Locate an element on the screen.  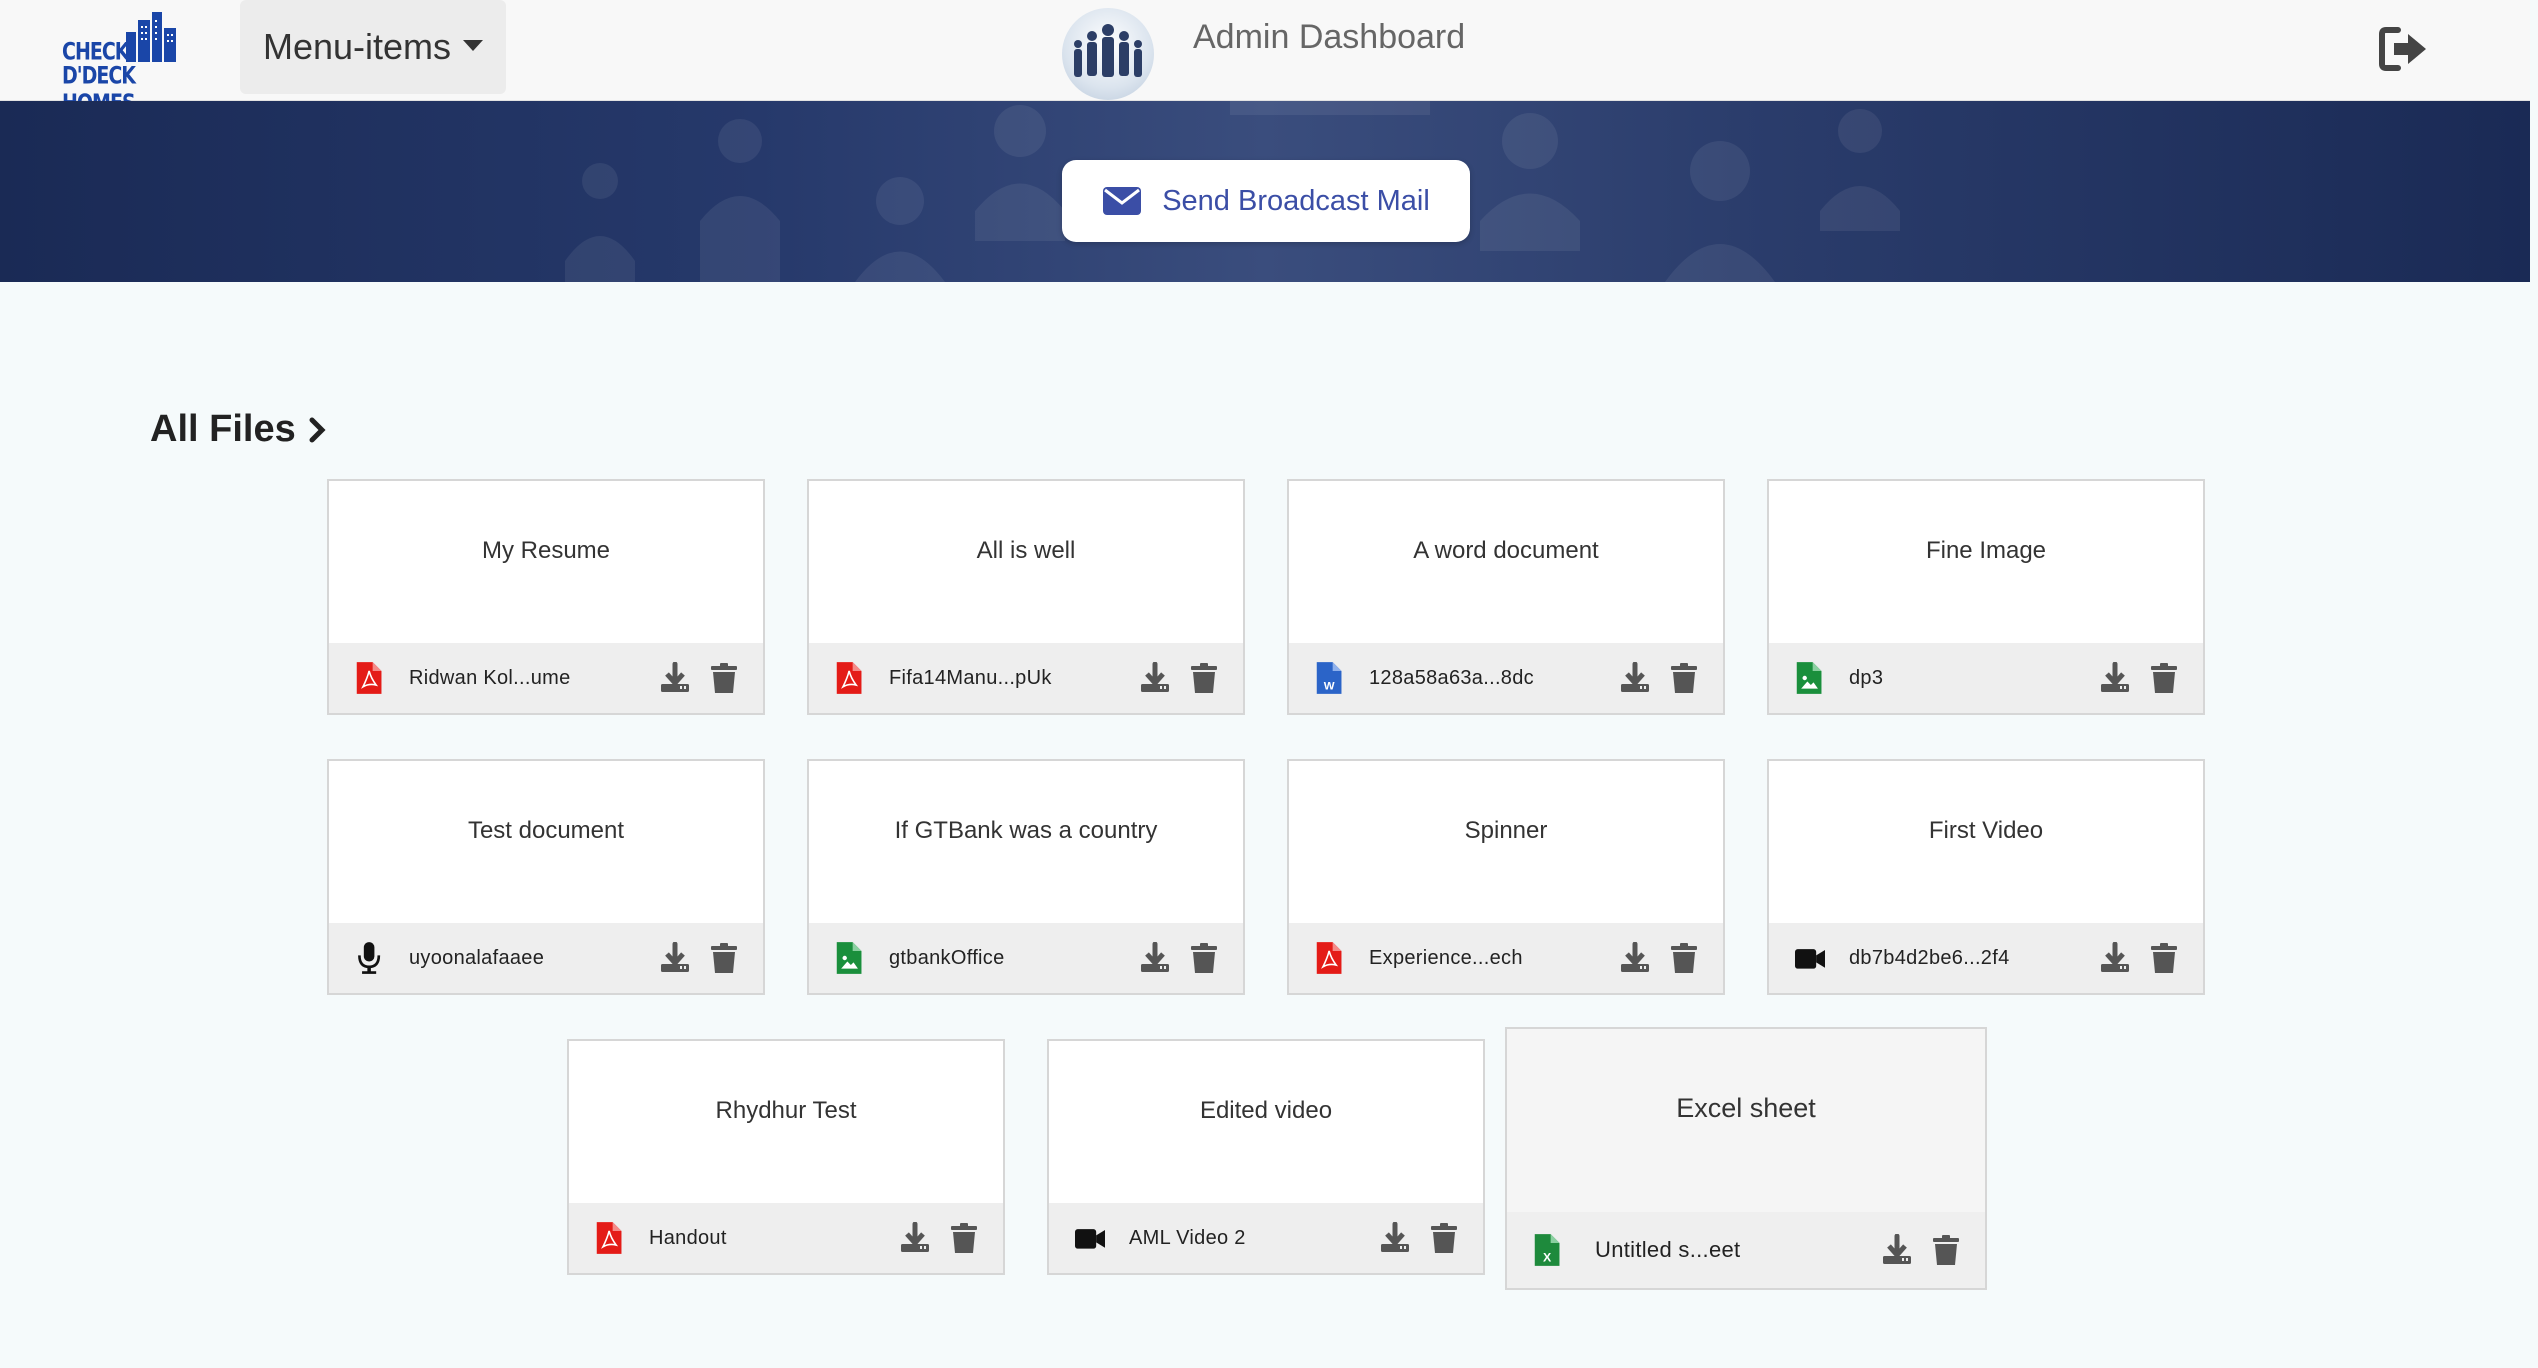
page-title: Admin Dashboard is located at coordinates (1329, 37).